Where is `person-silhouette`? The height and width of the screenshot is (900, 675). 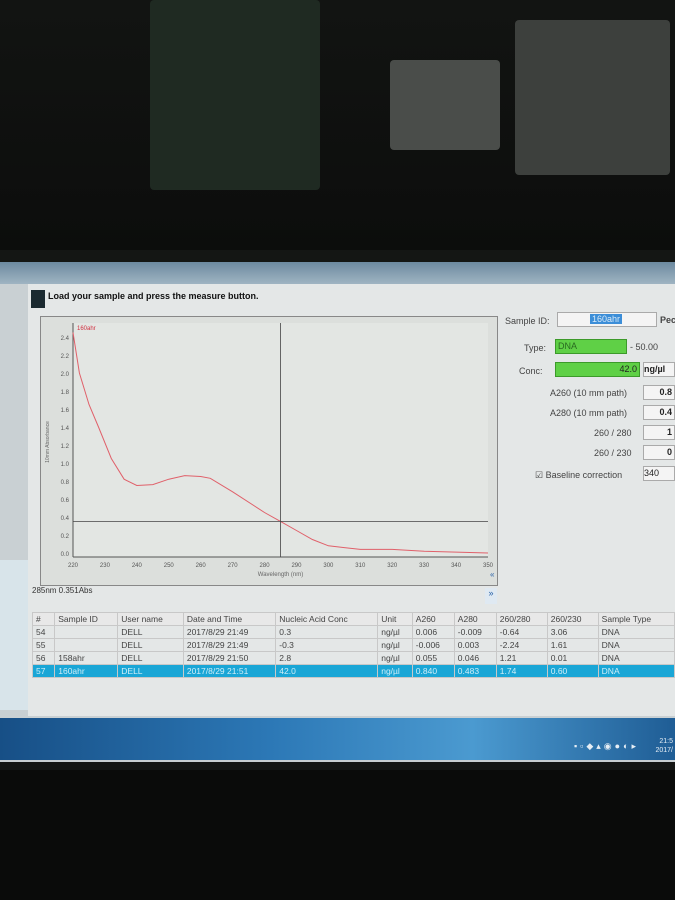
person-silhouette is located at coordinates (235, 95).